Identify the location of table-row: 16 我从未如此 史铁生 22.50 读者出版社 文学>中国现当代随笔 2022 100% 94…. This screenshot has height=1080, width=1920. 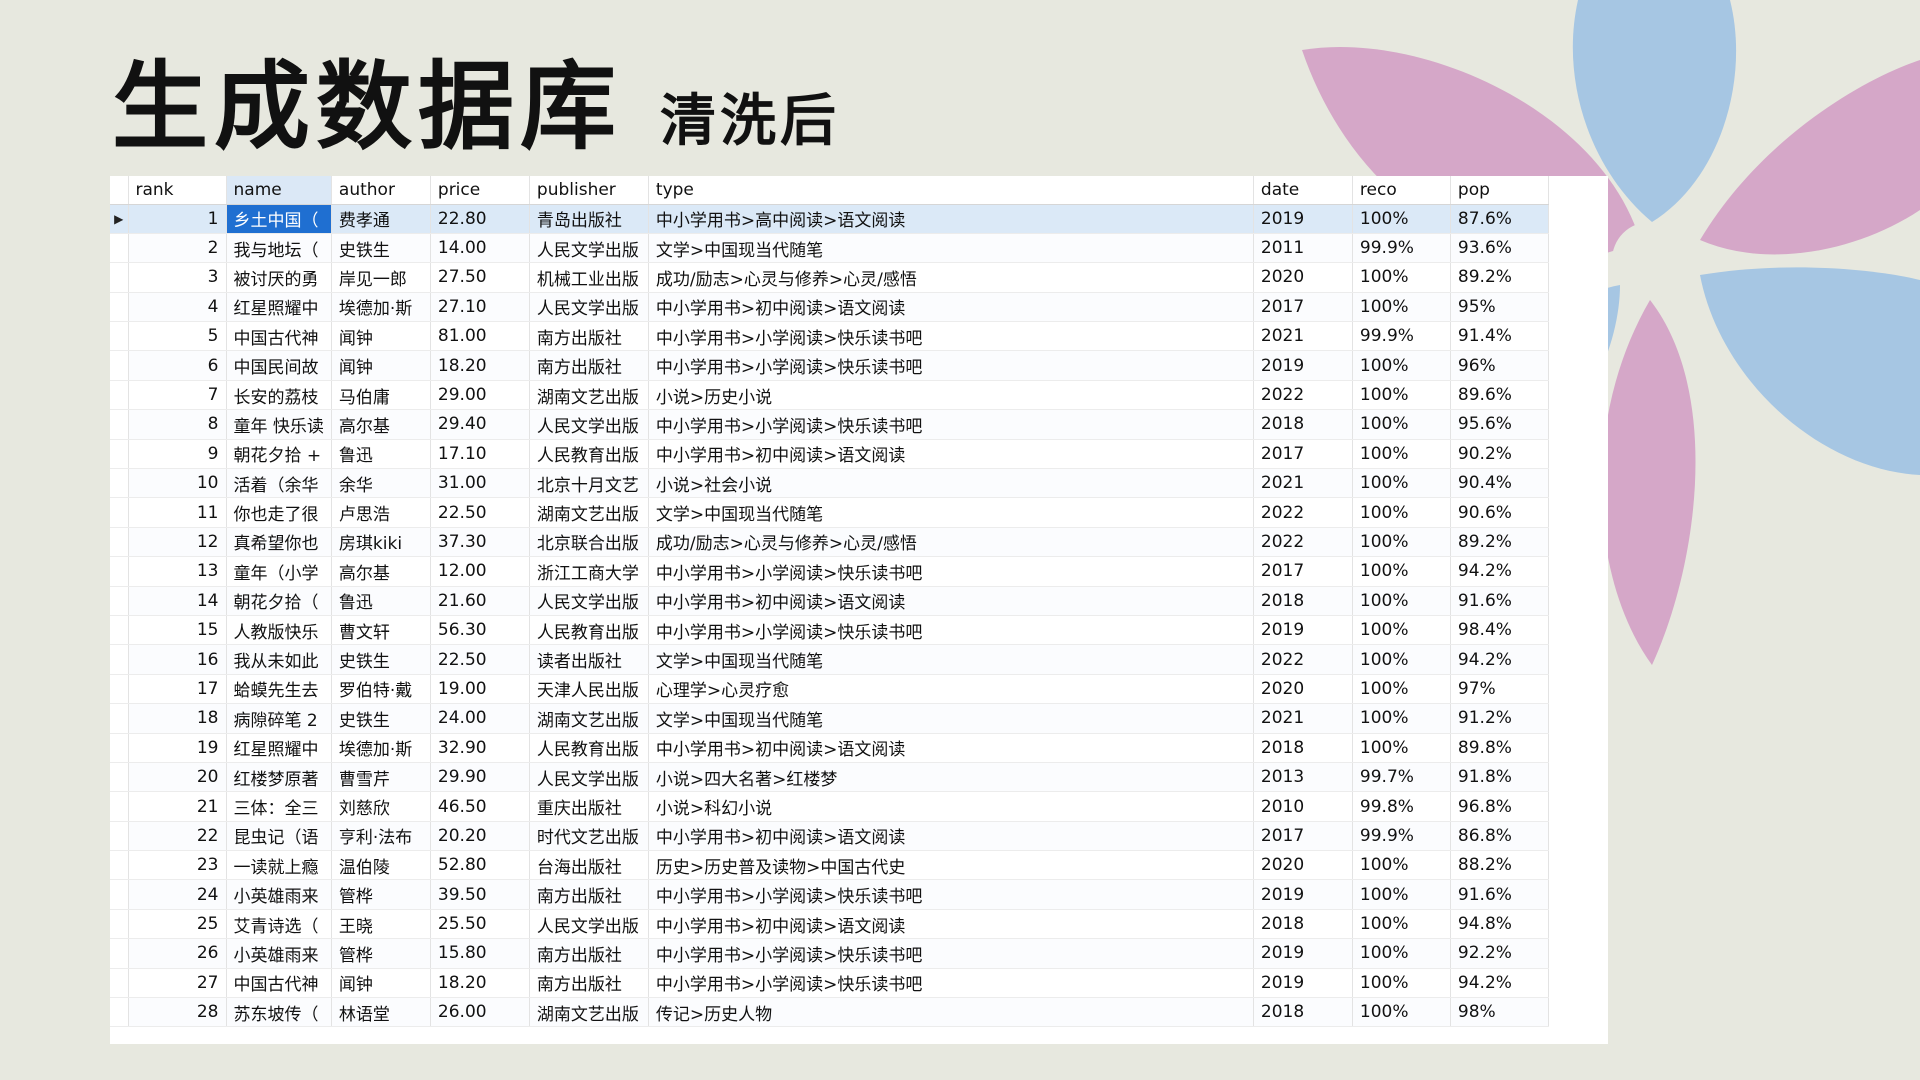
(829, 659).